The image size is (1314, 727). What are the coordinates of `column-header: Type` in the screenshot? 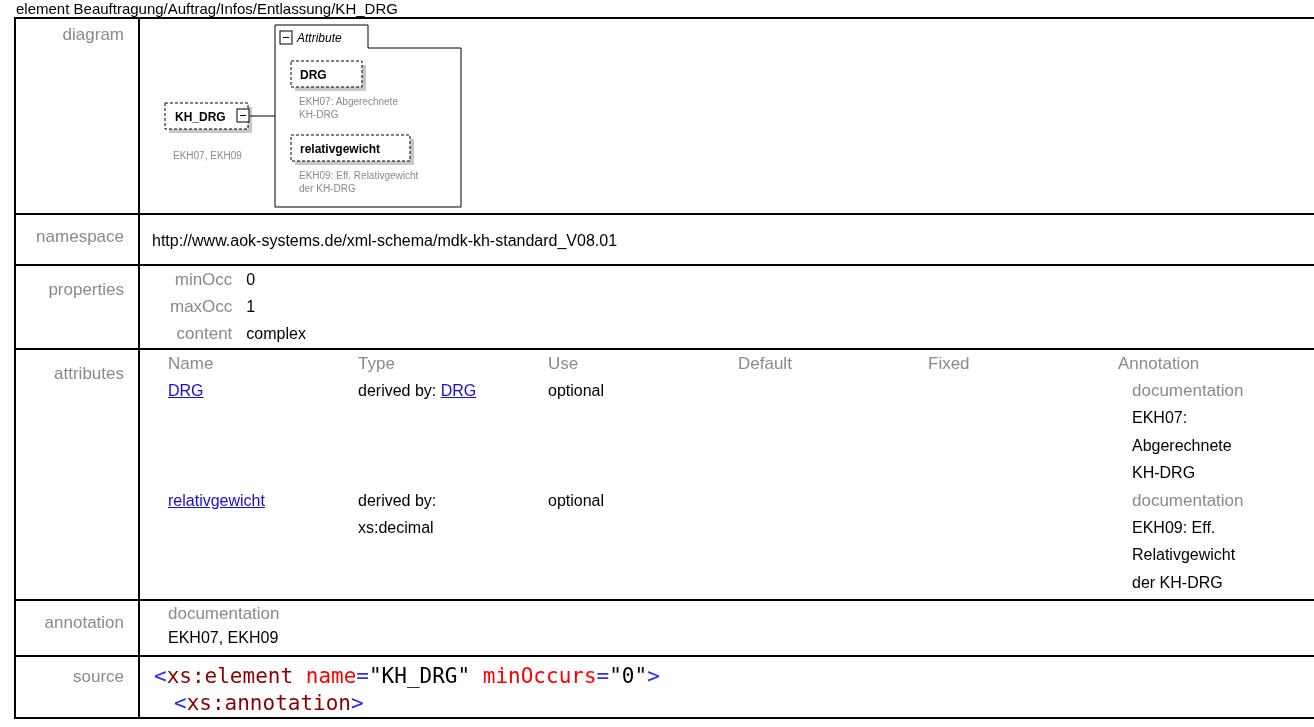 It's located at (376, 363).